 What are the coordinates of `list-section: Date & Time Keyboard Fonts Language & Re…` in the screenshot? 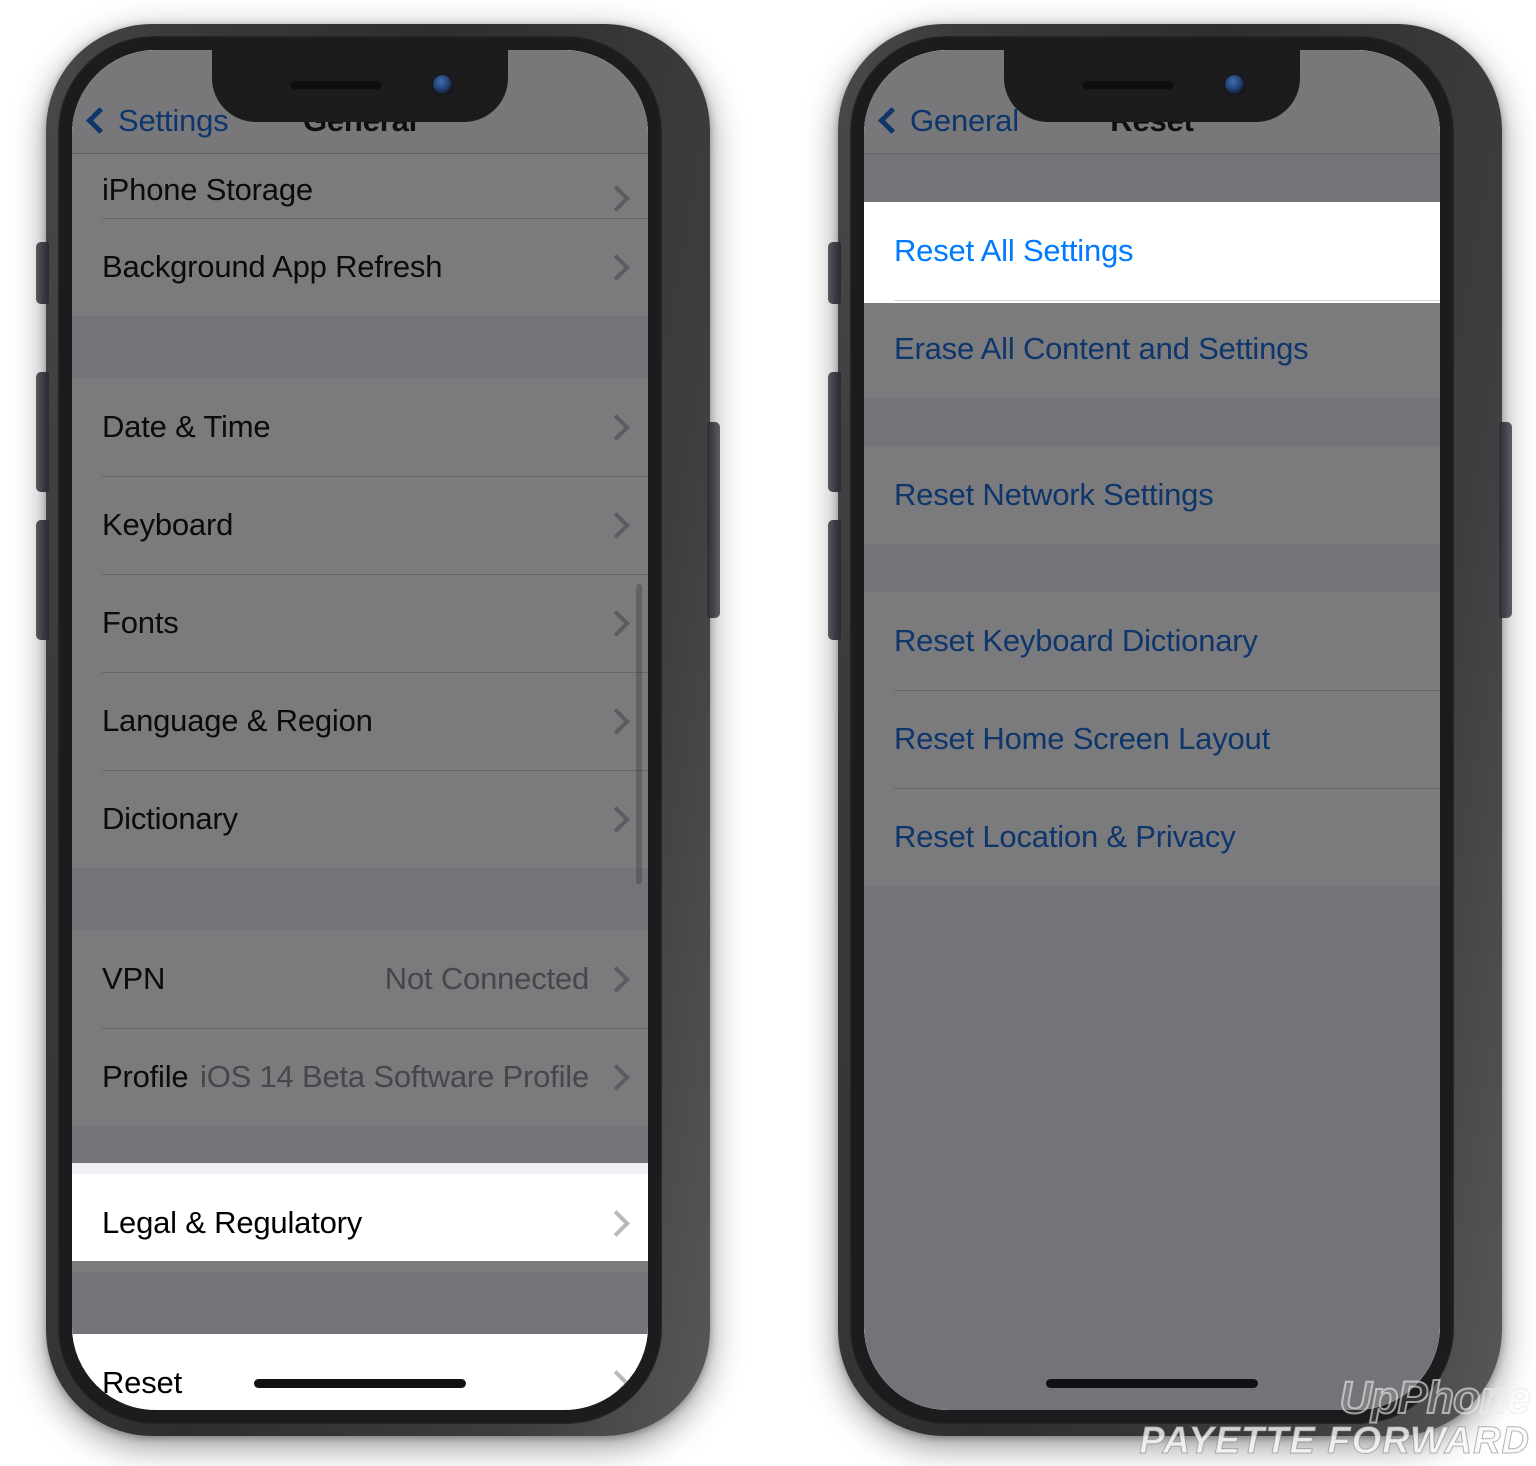 It's located at (360, 623).